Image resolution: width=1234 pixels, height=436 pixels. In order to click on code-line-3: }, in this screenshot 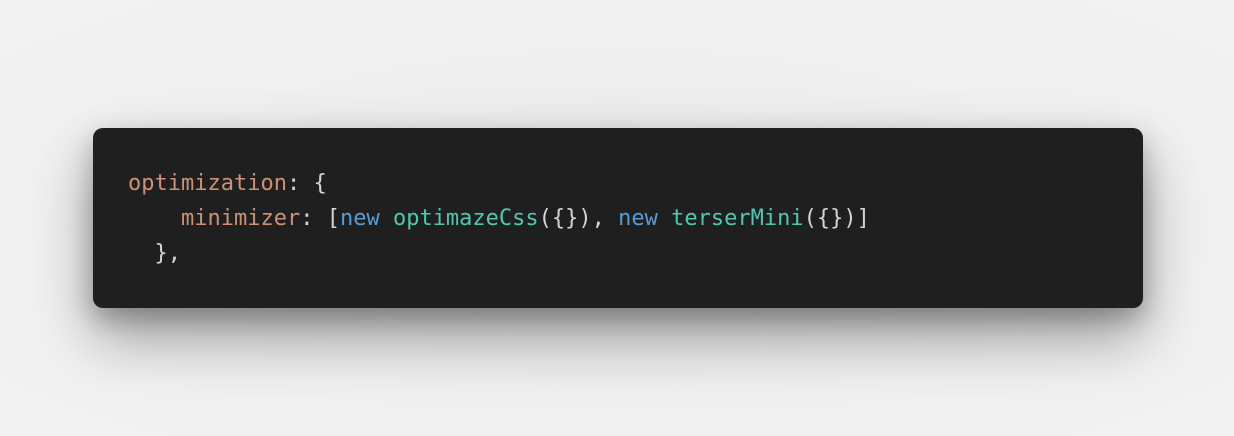, I will do `click(499, 253)`.